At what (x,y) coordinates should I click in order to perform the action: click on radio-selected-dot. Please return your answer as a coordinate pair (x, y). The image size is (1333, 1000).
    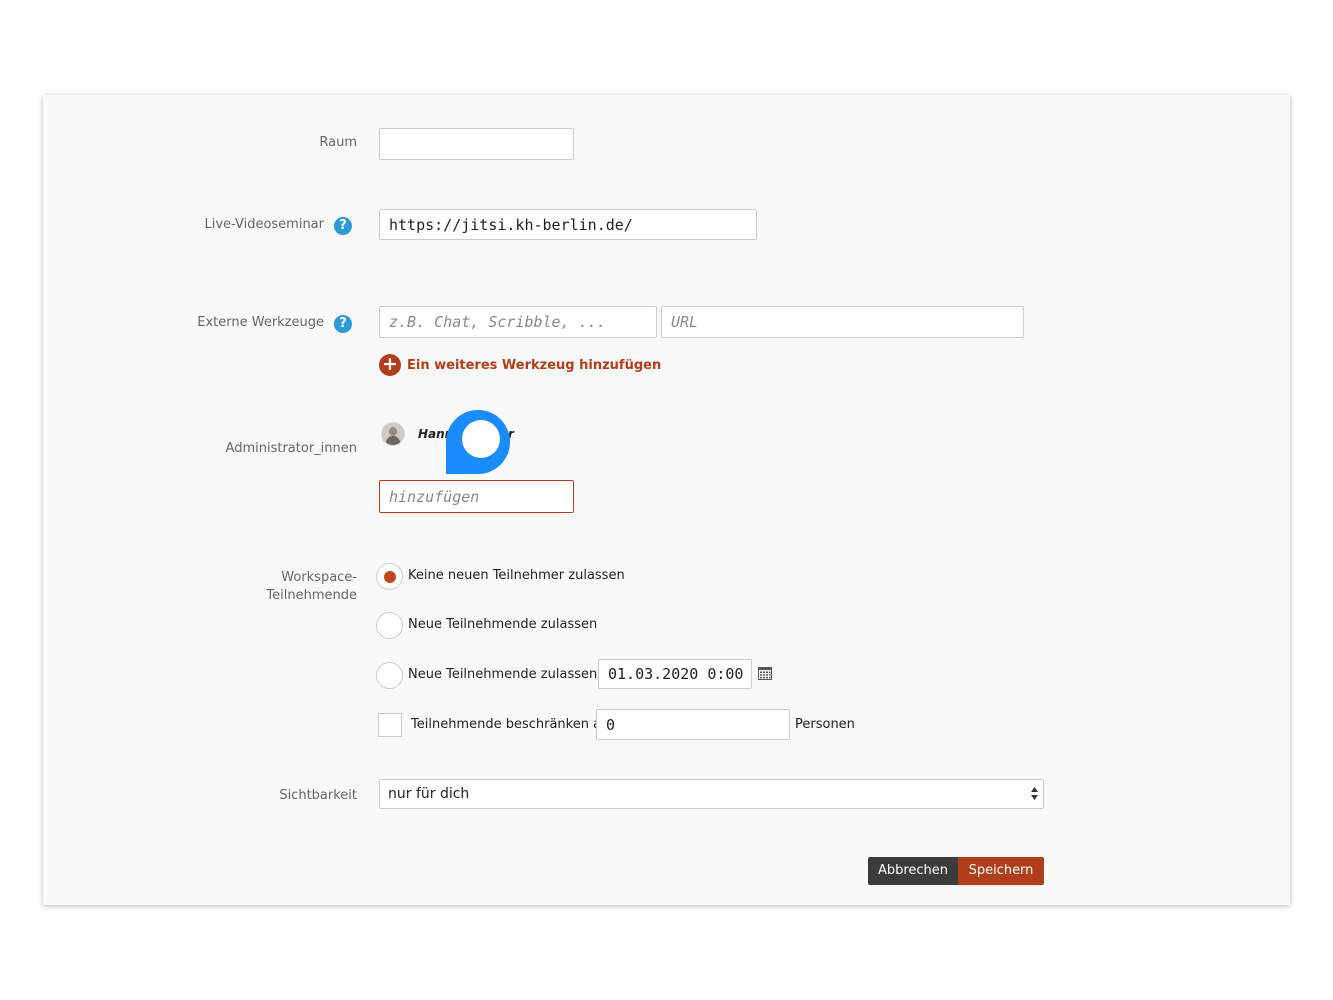
    Looking at the image, I should click on (390, 577).